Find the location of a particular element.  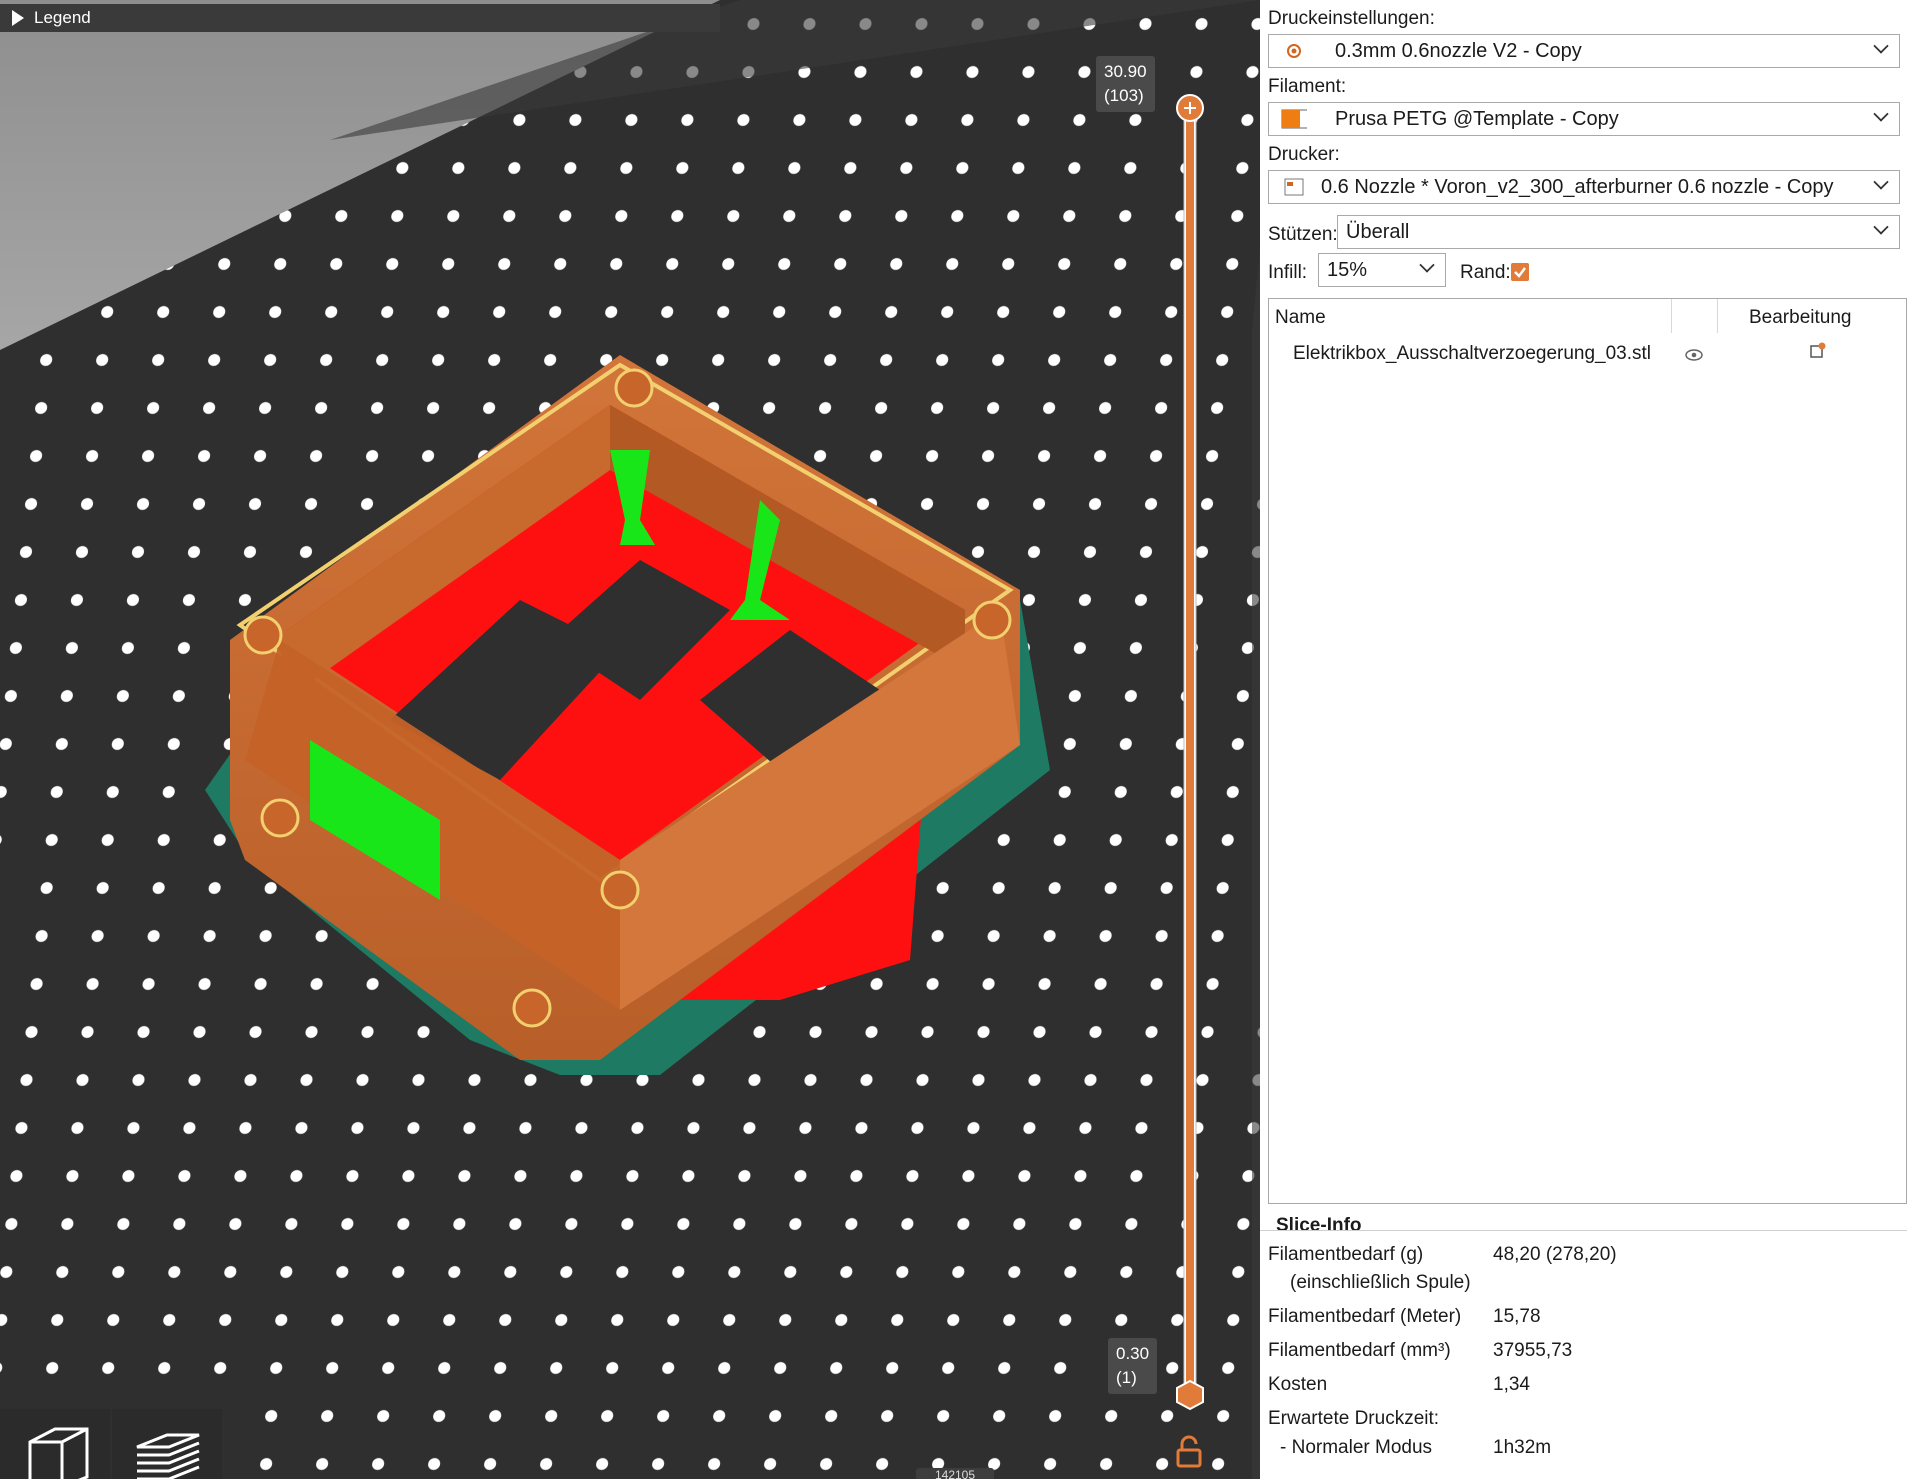

layers-icon is located at coordinates (168, 1456).